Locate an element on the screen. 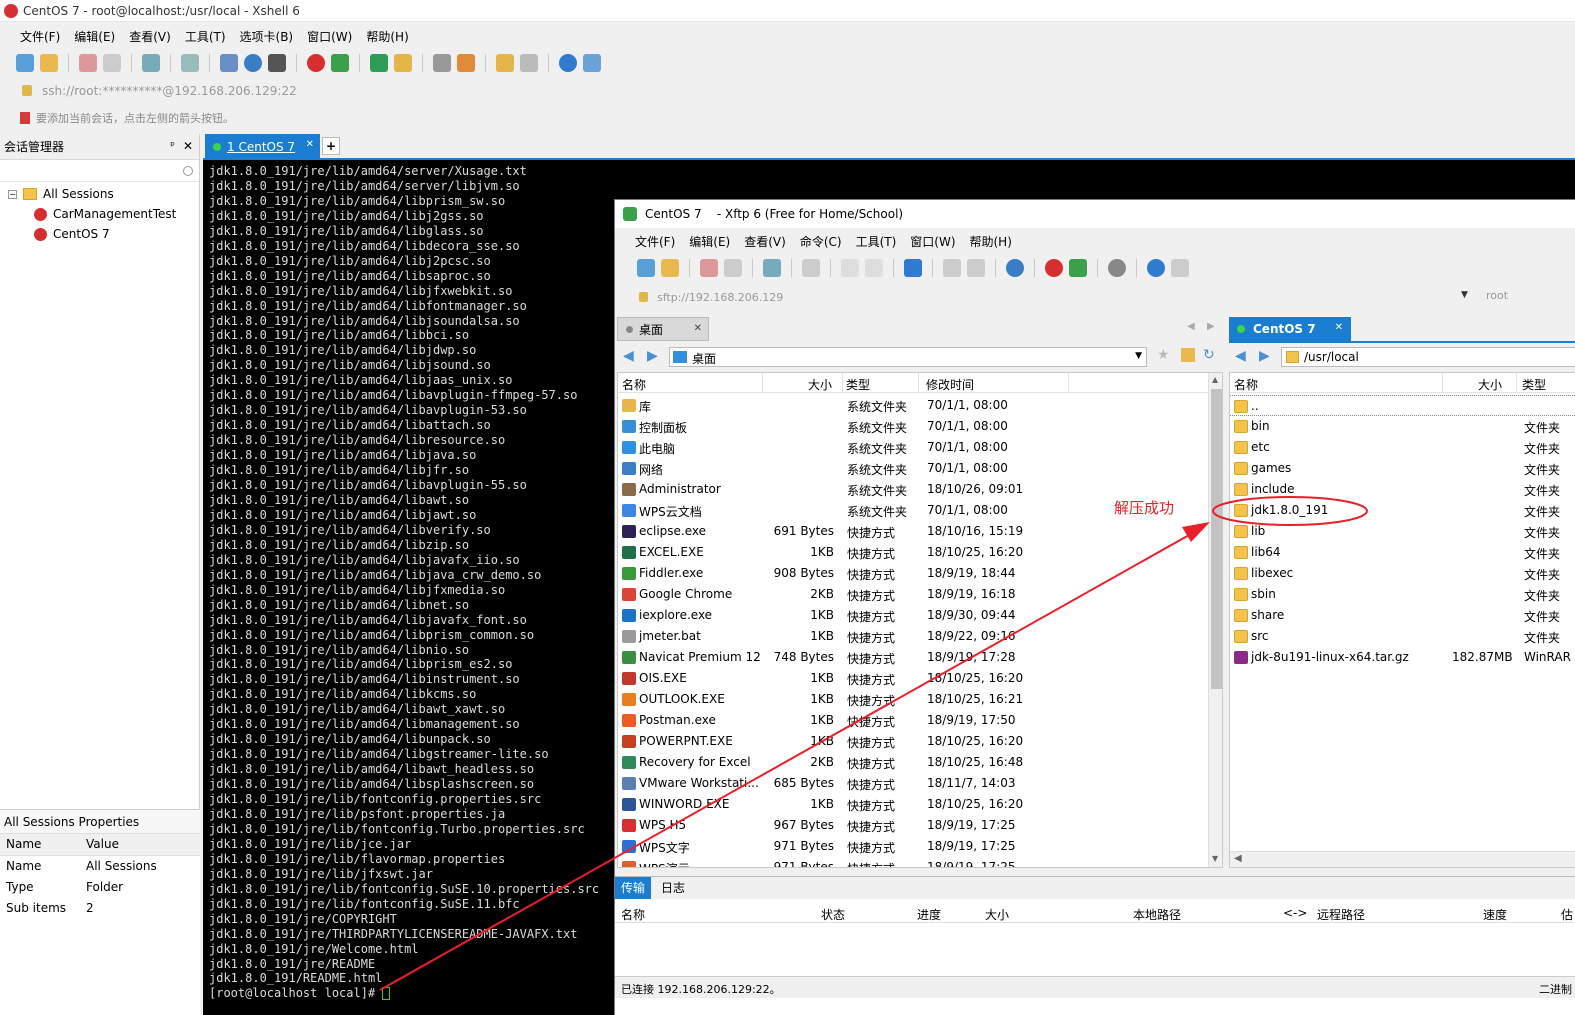  local-file-row: jmeter.bat 1KB 快捷方式 18/9/22, 09:16 is located at coordinates (913, 636).